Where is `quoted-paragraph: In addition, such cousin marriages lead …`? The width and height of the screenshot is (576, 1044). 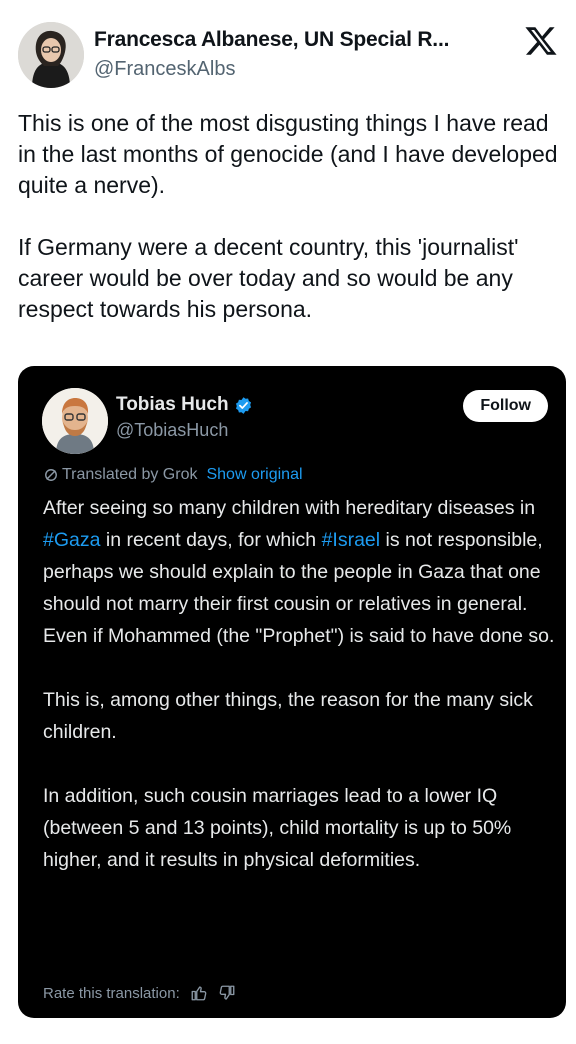
quoted-paragraph: In addition, such cousin marriages lead … is located at coordinates (277, 828).